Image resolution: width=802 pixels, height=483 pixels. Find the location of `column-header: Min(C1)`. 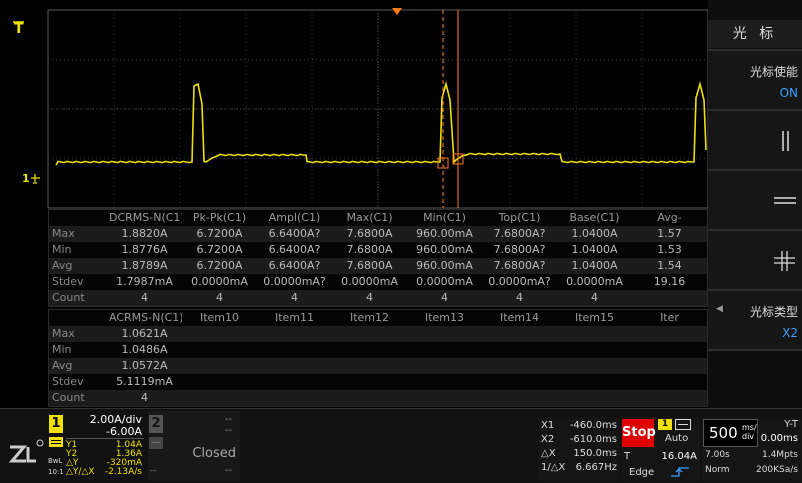

column-header: Min(C1) is located at coordinates (444, 218).